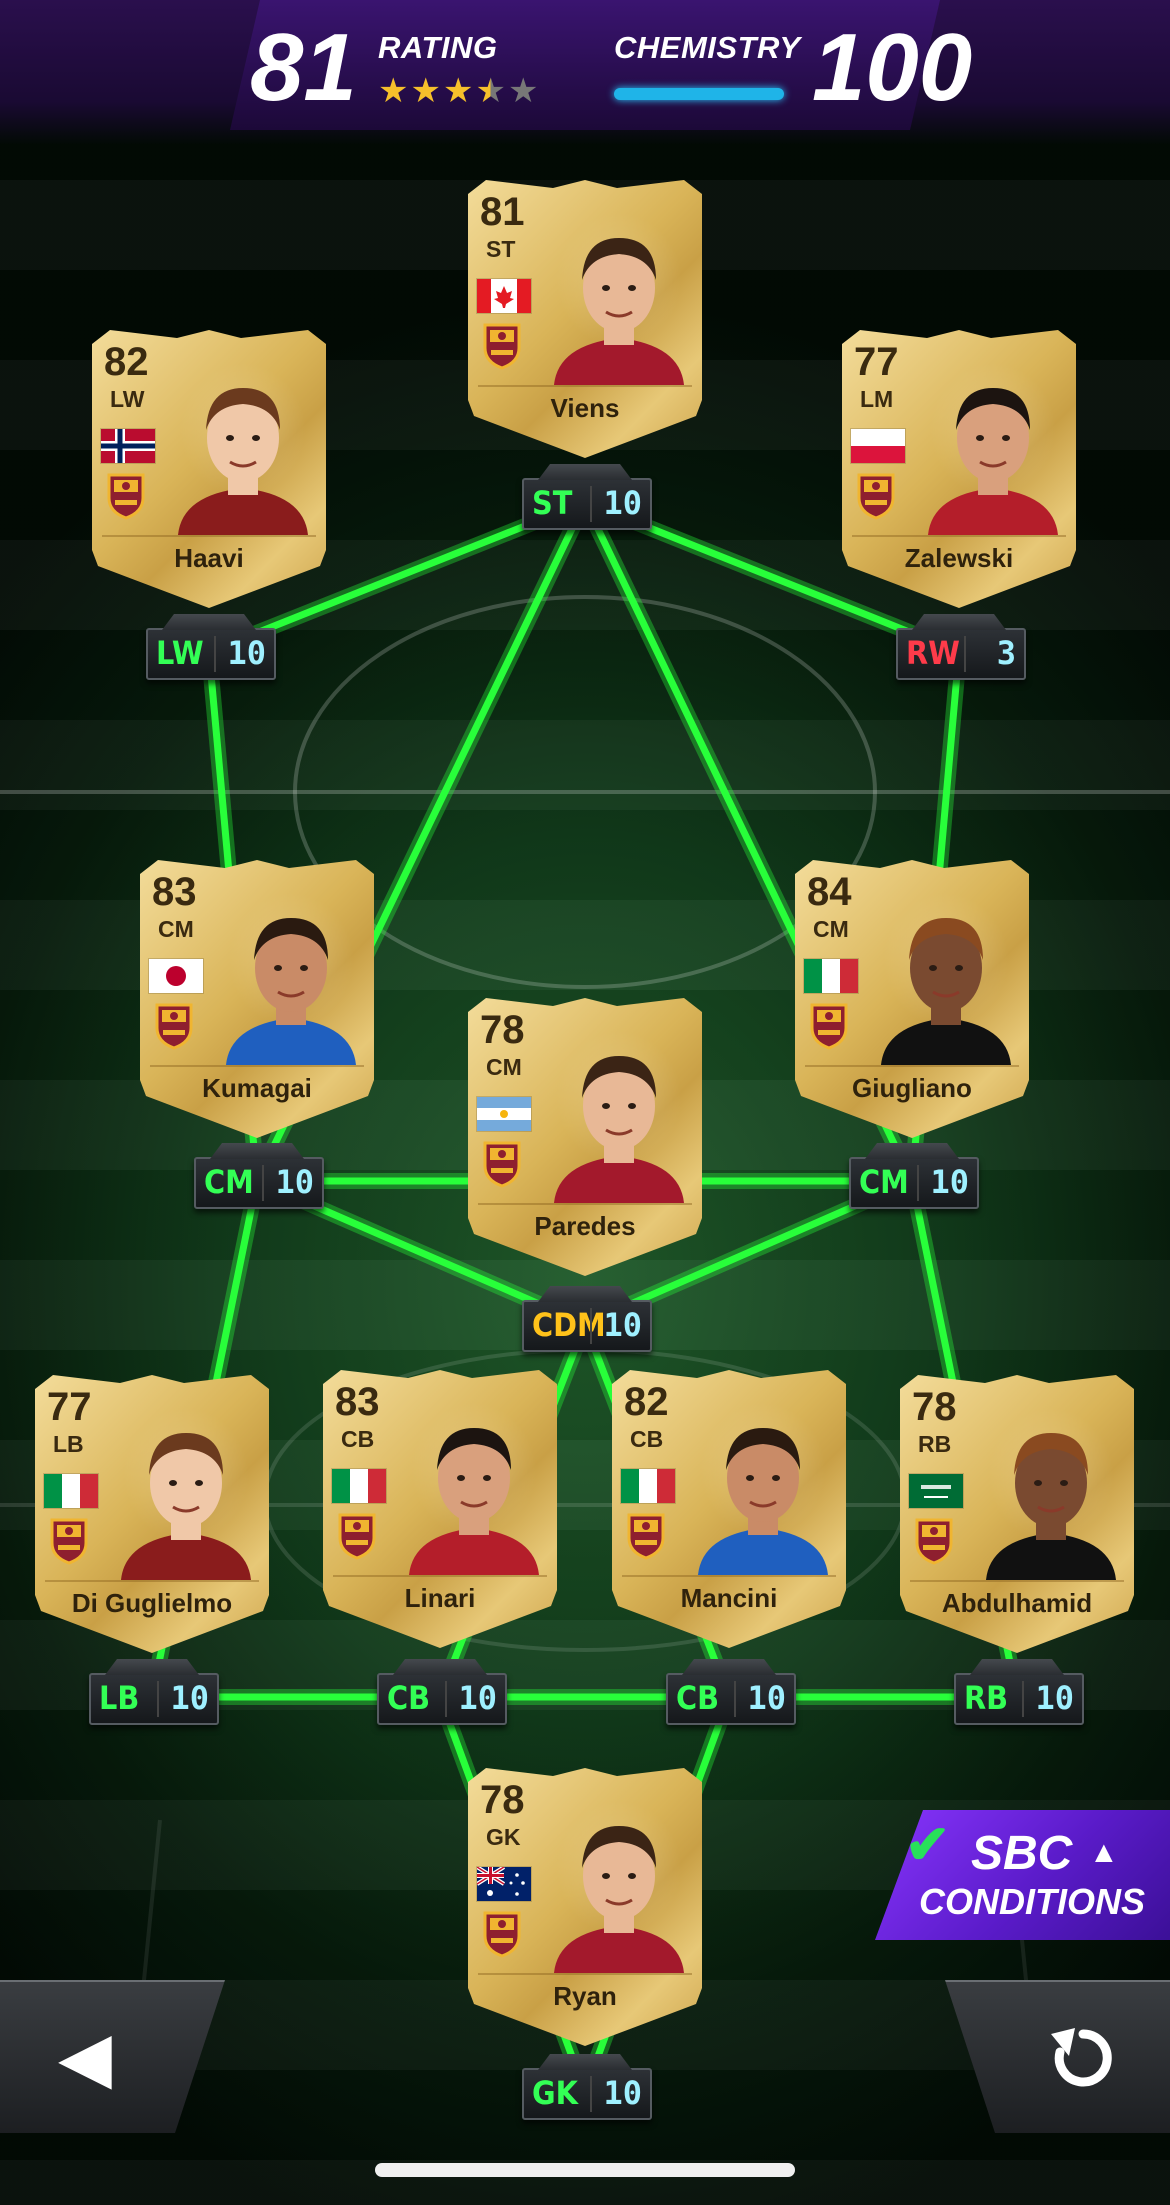  I want to click on player-position: CB, so click(647, 1439).